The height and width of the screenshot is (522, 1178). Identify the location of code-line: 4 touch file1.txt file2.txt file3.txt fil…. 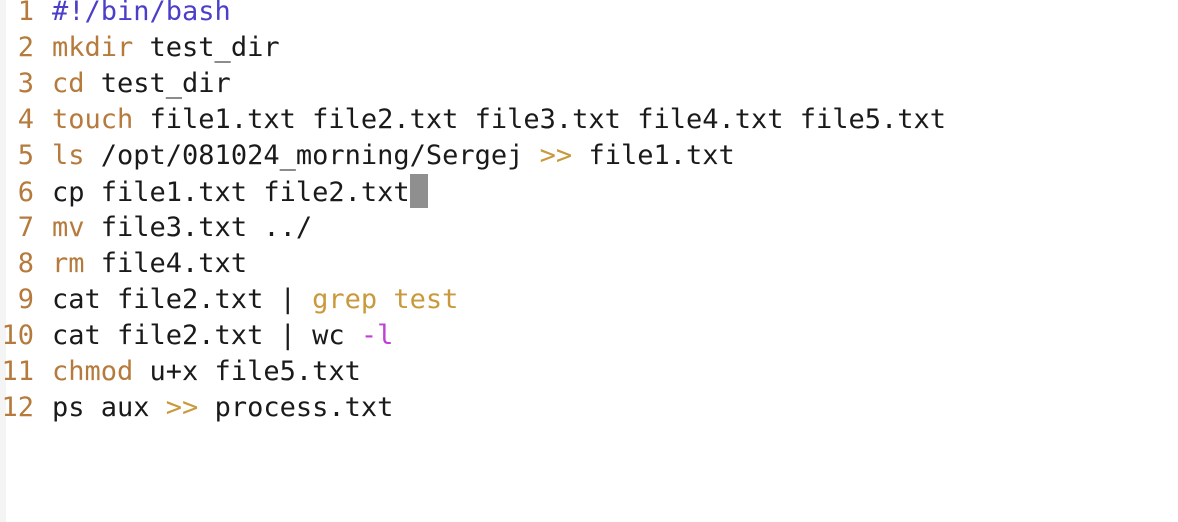
(473, 120).